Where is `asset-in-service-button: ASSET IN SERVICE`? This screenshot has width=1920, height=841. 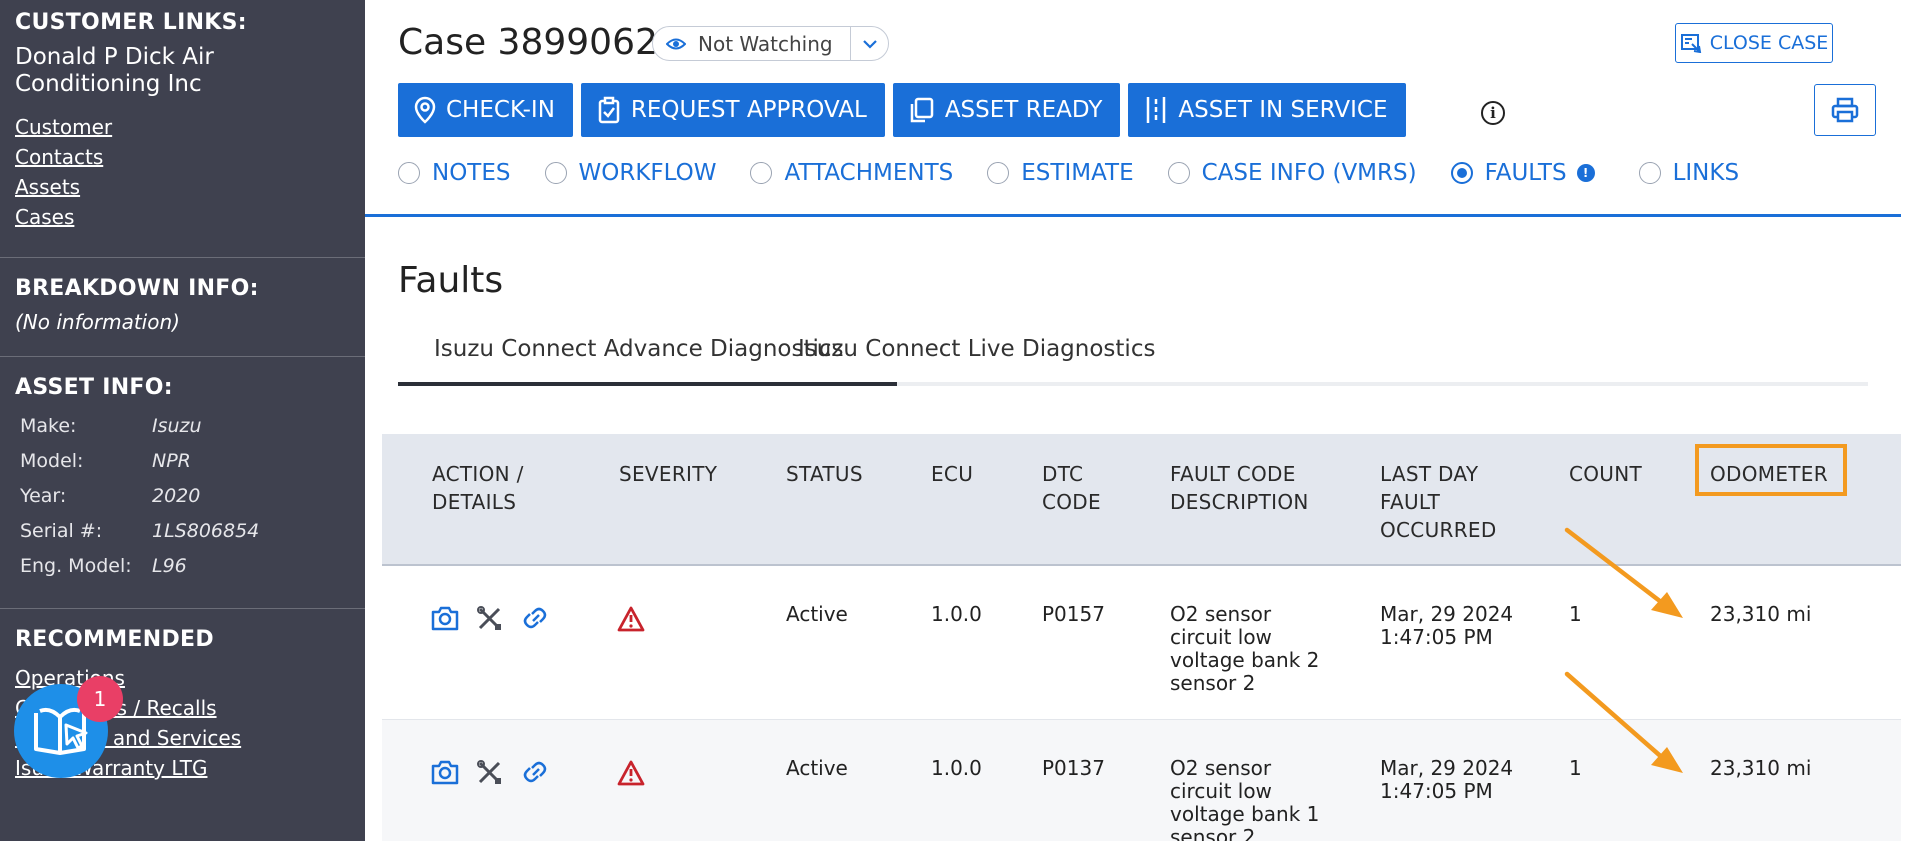
asset-in-service-button: ASSET IN SERVICE is located at coordinates (1267, 110).